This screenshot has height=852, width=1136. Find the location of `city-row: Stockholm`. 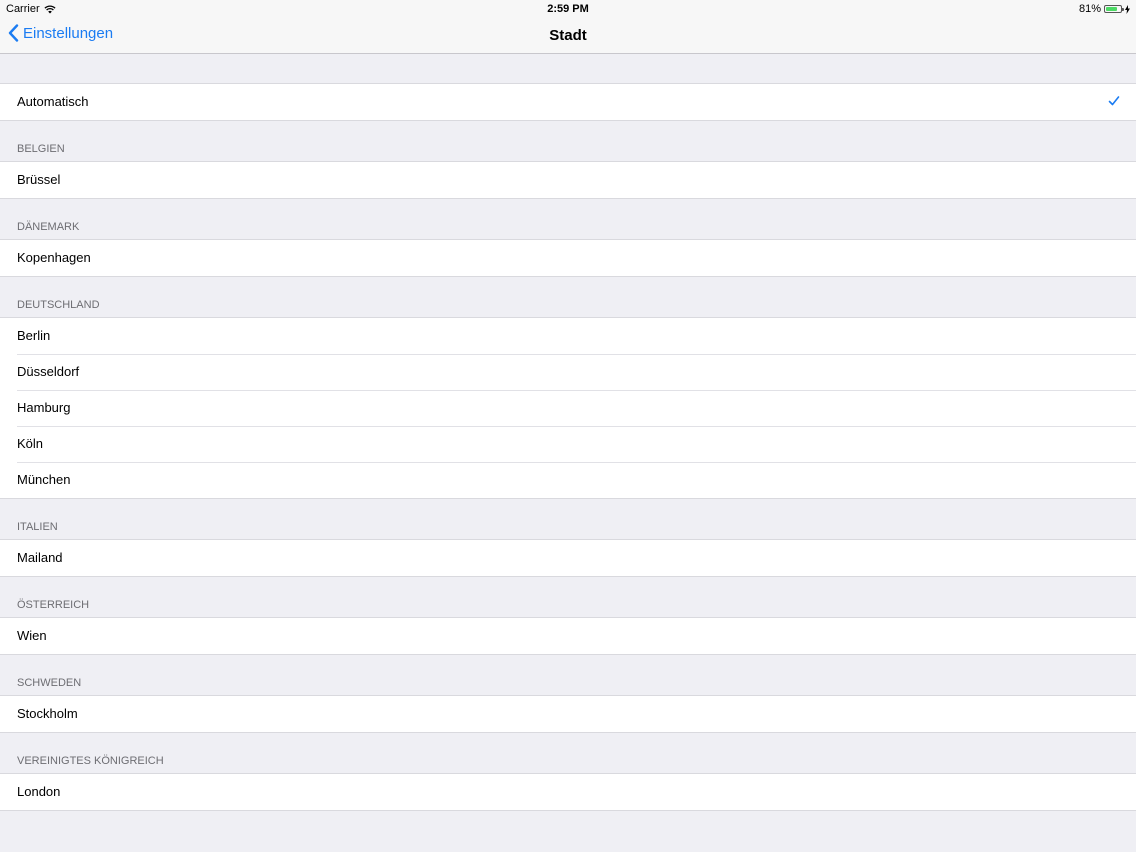

city-row: Stockholm is located at coordinates (568, 714).